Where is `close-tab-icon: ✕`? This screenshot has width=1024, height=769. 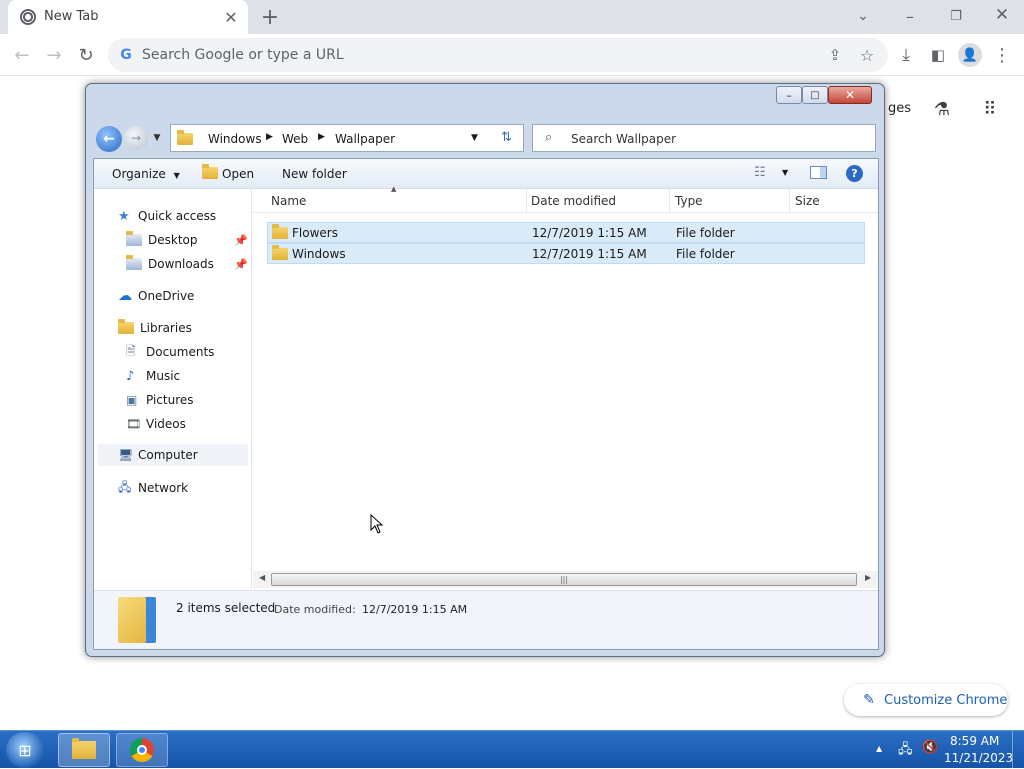 close-tab-icon: ✕ is located at coordinates (231, 17).